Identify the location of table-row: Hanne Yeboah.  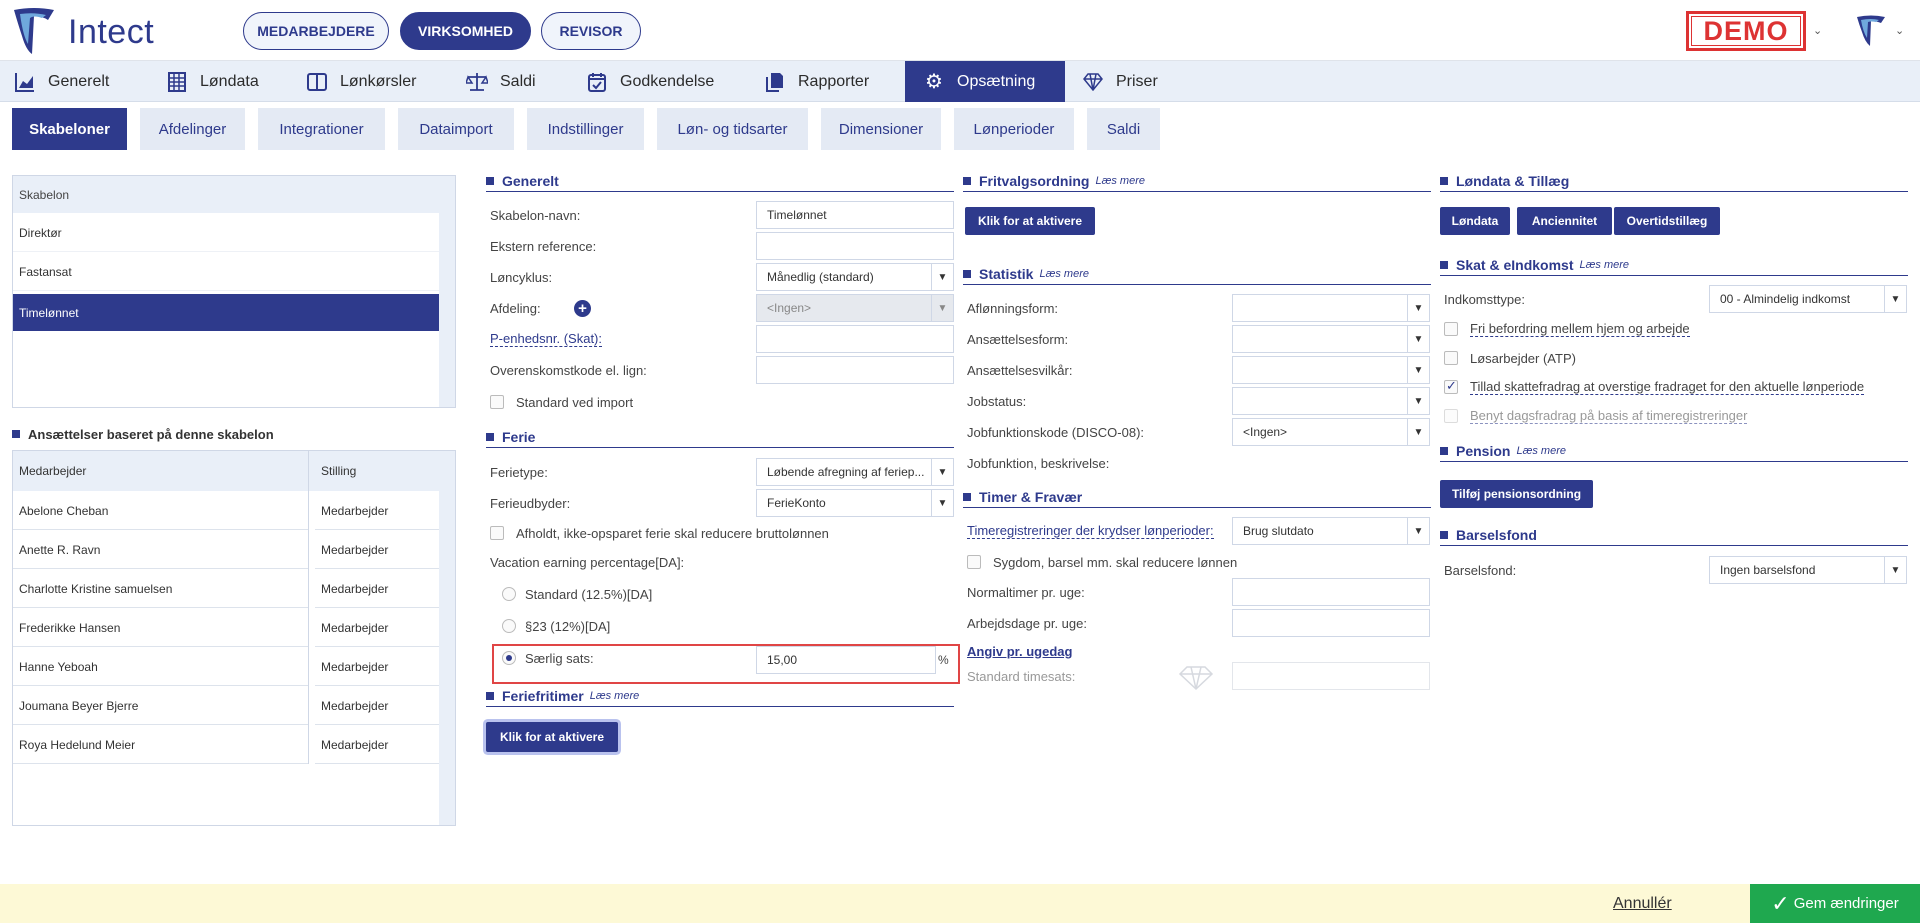
(160, 667).